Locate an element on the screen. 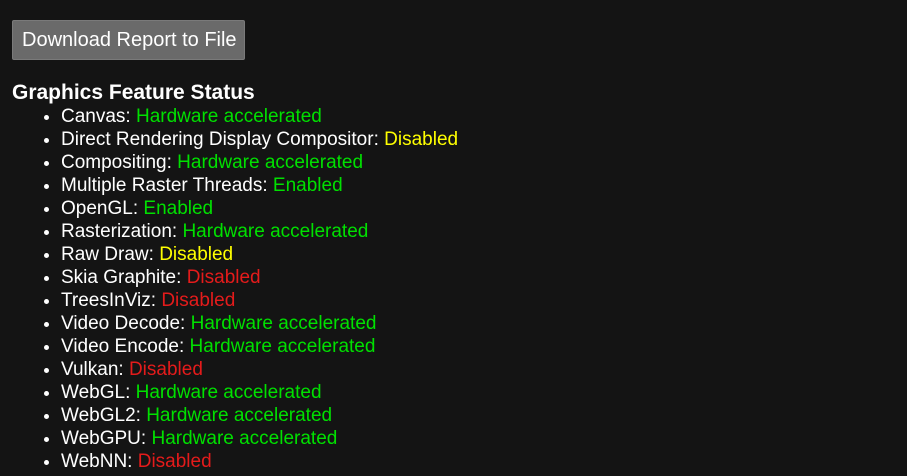  feature-item-opengl: OpenGL: Enabled is located at coordinates (259, 208).